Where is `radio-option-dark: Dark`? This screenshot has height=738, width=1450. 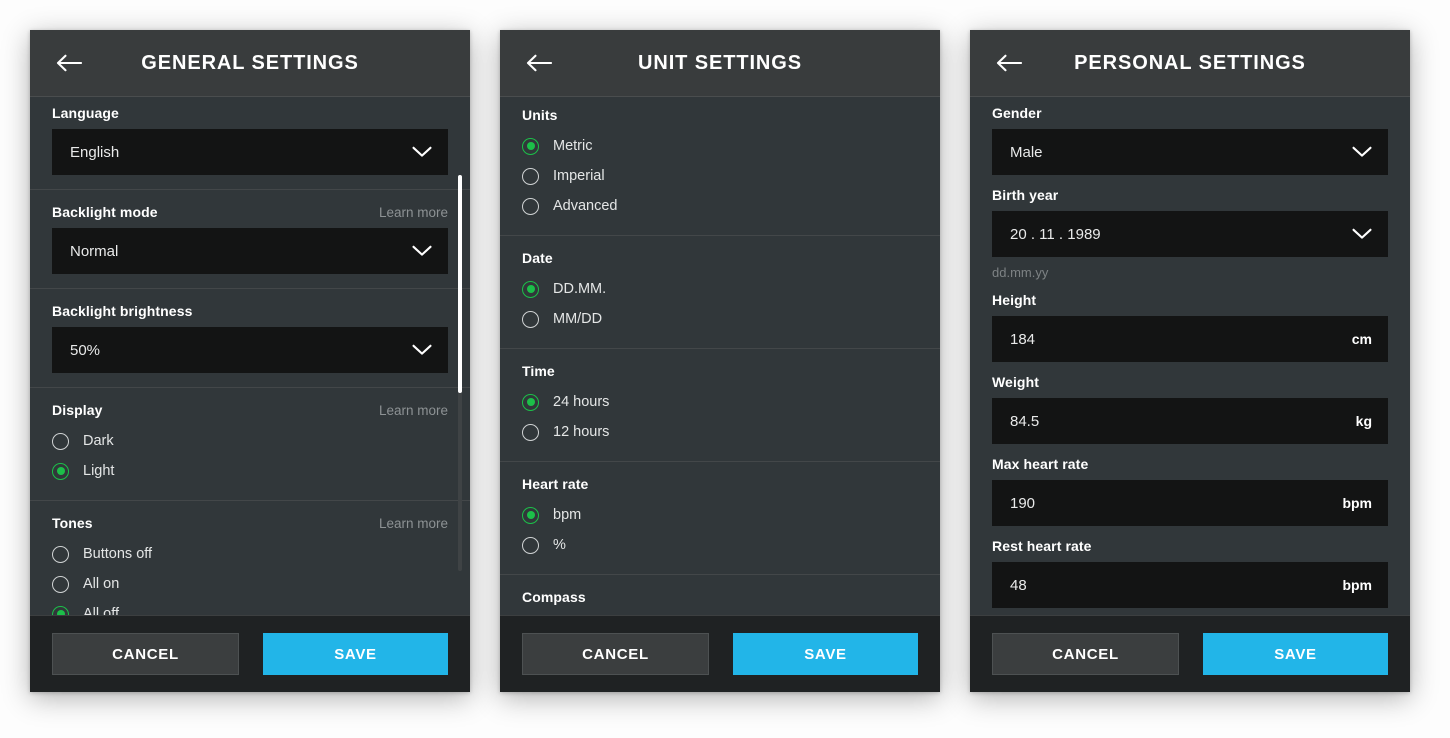 radio-option-dark: Dark is located at coordinates (250, 441).